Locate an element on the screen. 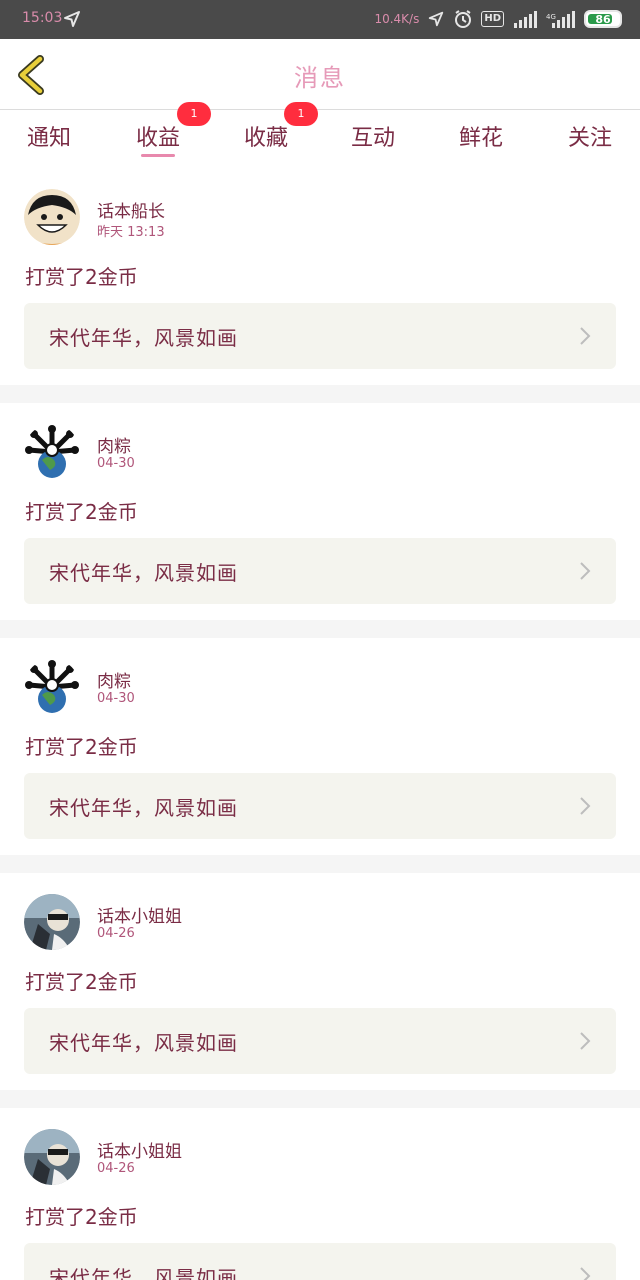 The image size is (640, 1280). tab-bar: 通知 收益 1 收藏 1 互动 鲜花 关注 is located at coordinates (320, 135).